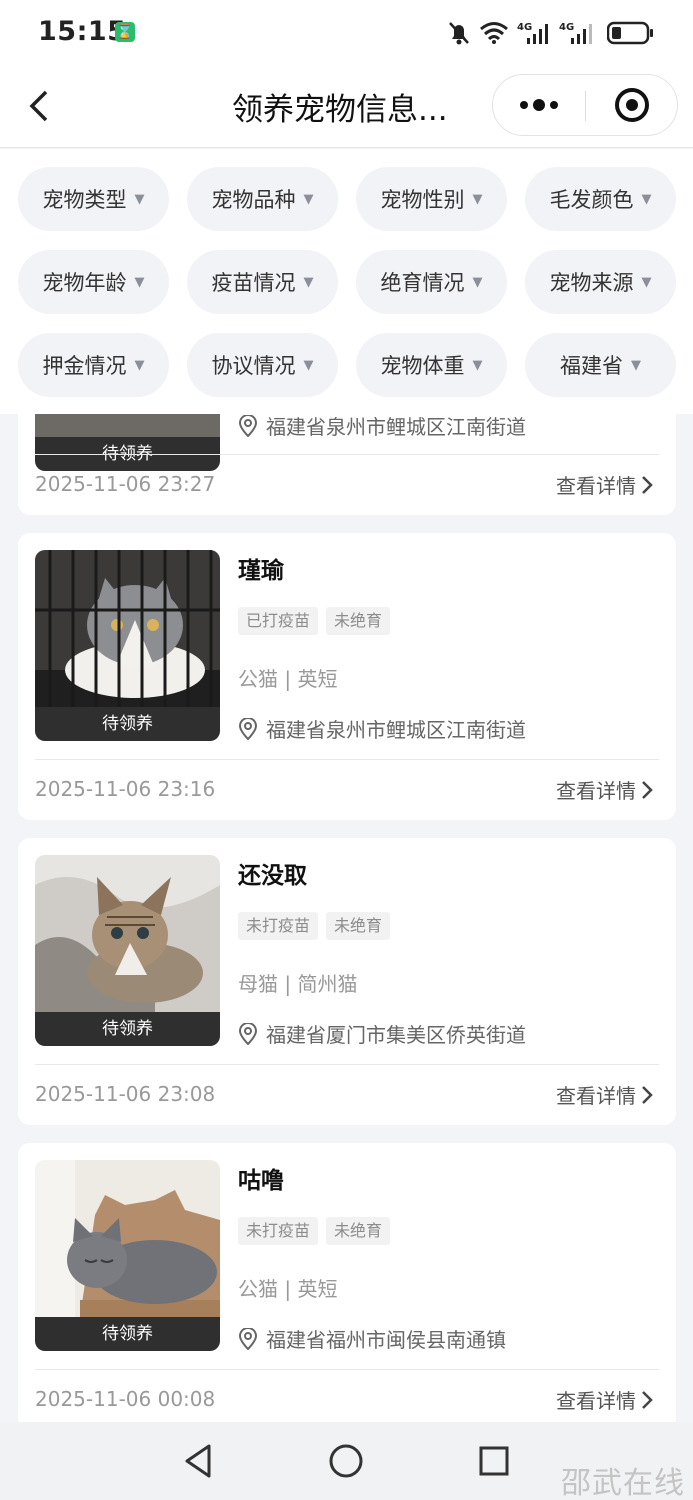 The image size is (693, 1500). I want to click on signal-4g-icon: 4G, so click(532, 33).